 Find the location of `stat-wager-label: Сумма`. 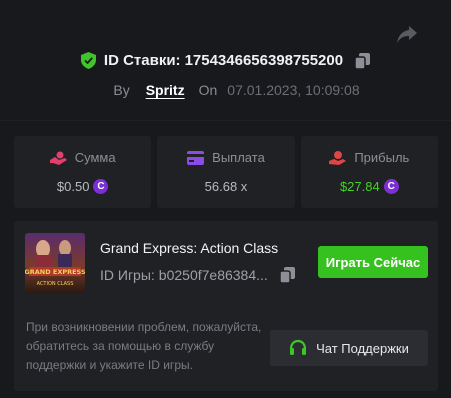

stat-wager-label: Сумма is located at coordinates (95, 157).